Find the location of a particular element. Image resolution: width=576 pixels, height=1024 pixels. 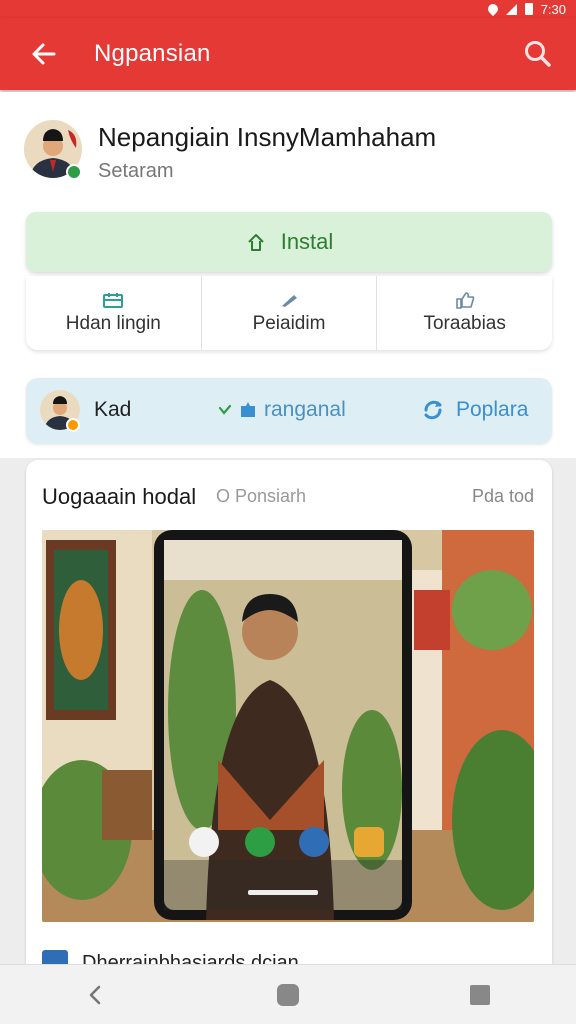

status-time: 7:30 is located at coordinates (553, 9).